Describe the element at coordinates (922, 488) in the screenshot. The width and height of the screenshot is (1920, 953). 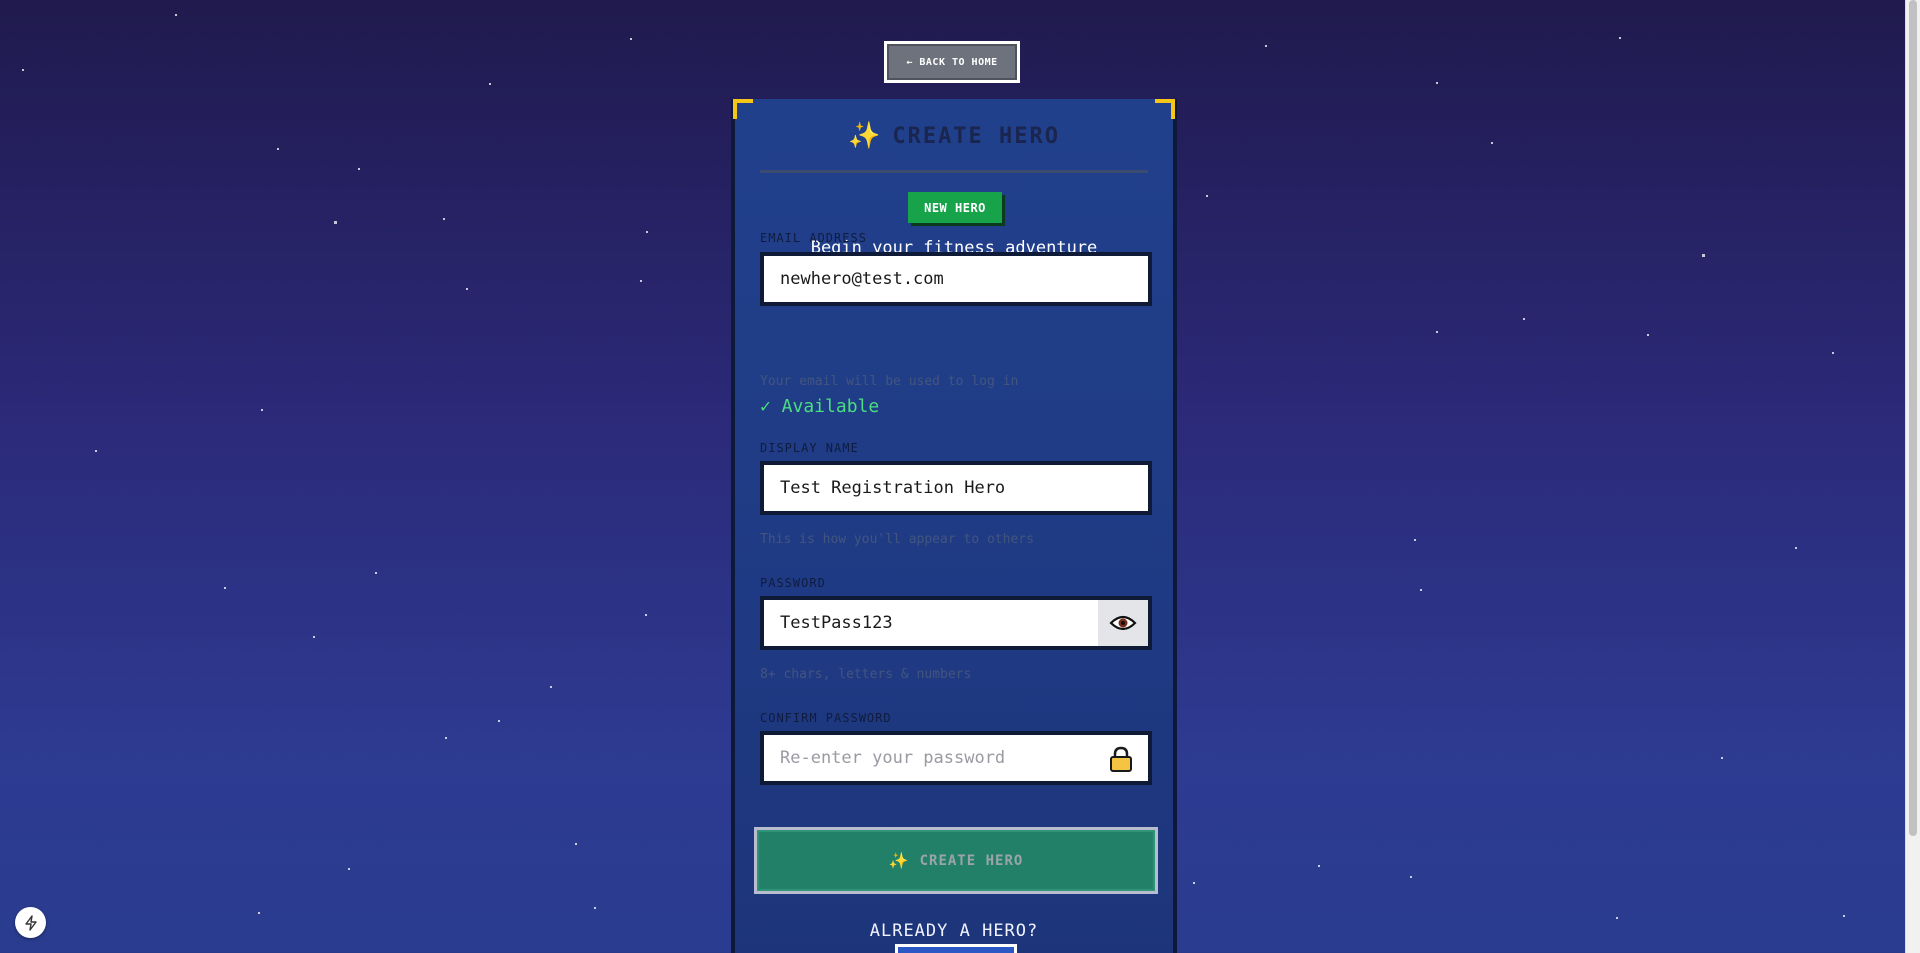
I see `display-name-input` at that location.